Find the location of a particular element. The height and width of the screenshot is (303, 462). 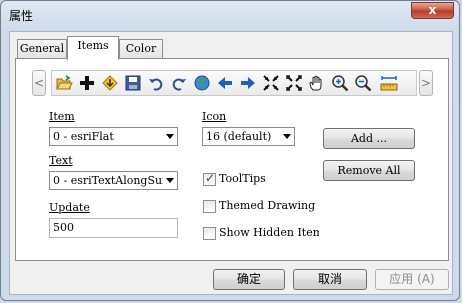

toolbar-control is located at coordinates (234, 83).